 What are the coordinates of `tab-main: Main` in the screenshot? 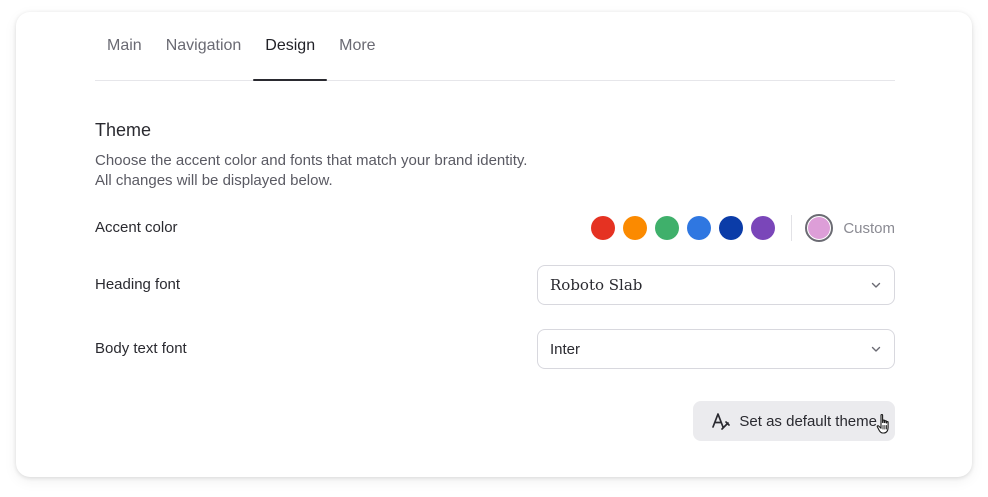 It's located at (124, 46).